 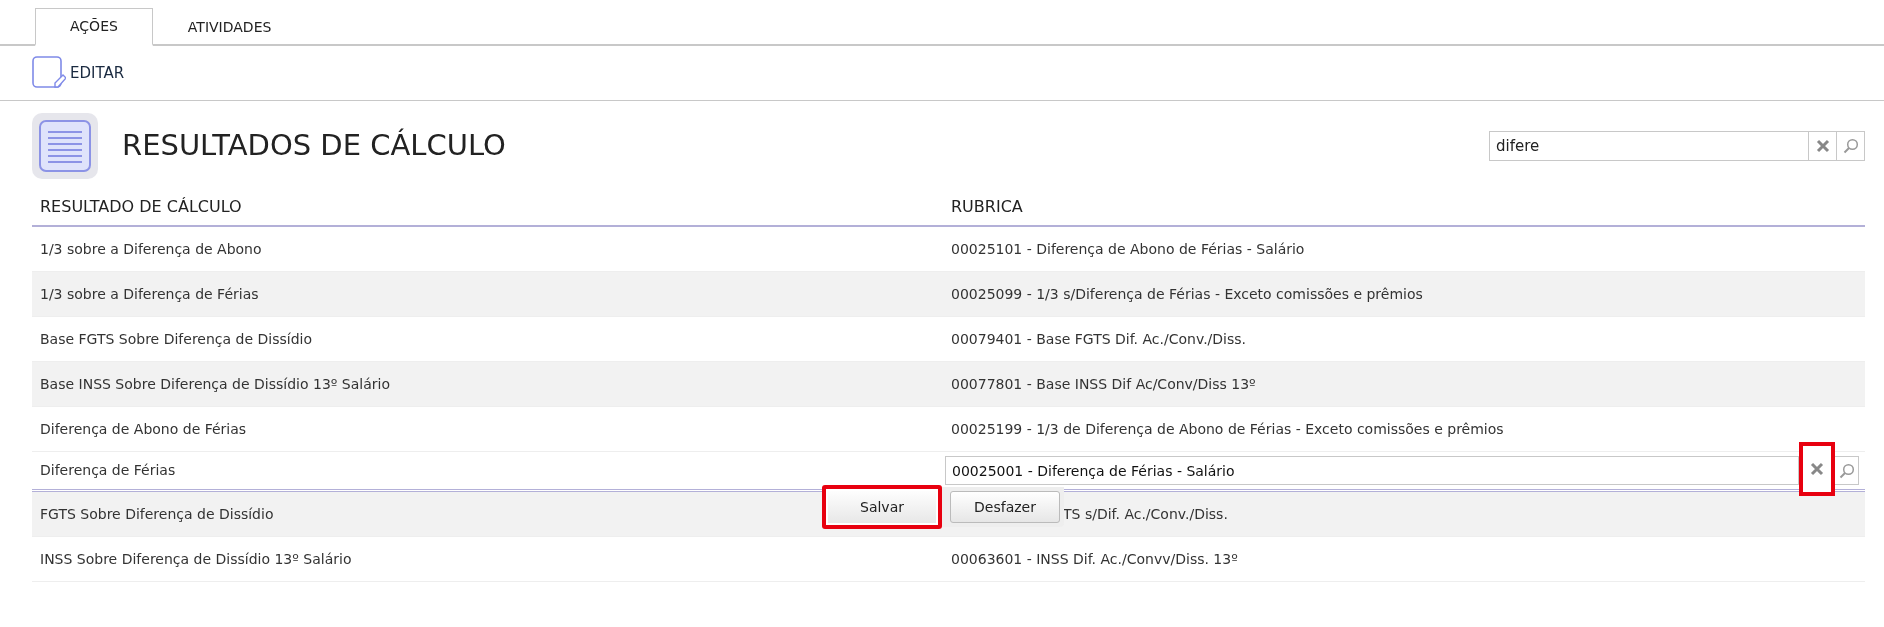 What do you see at coordinates (49, 73) in the screenshot?
I see `edit-icon` at bounding box center [49, 73].